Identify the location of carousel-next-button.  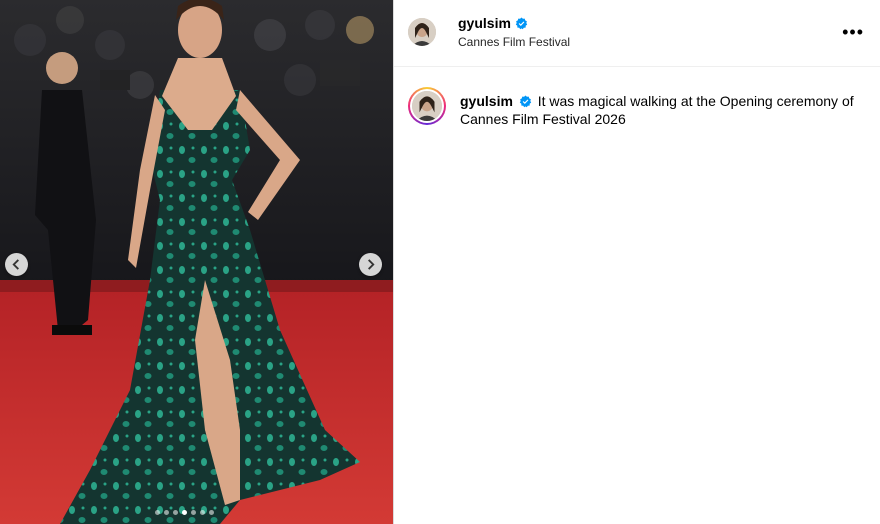
(370, 264).